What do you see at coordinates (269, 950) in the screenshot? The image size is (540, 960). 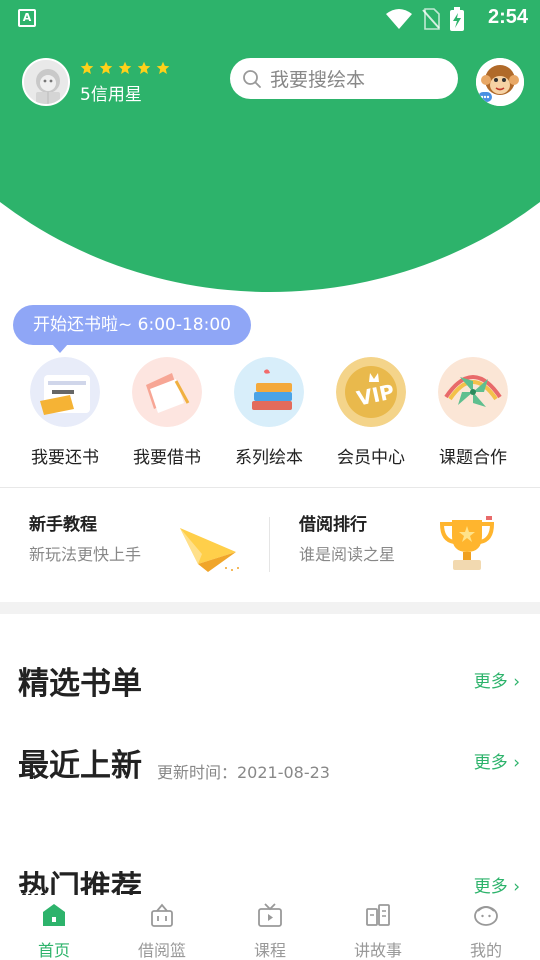 I see `nav-label: 课程` at bounding box center [269, 950].